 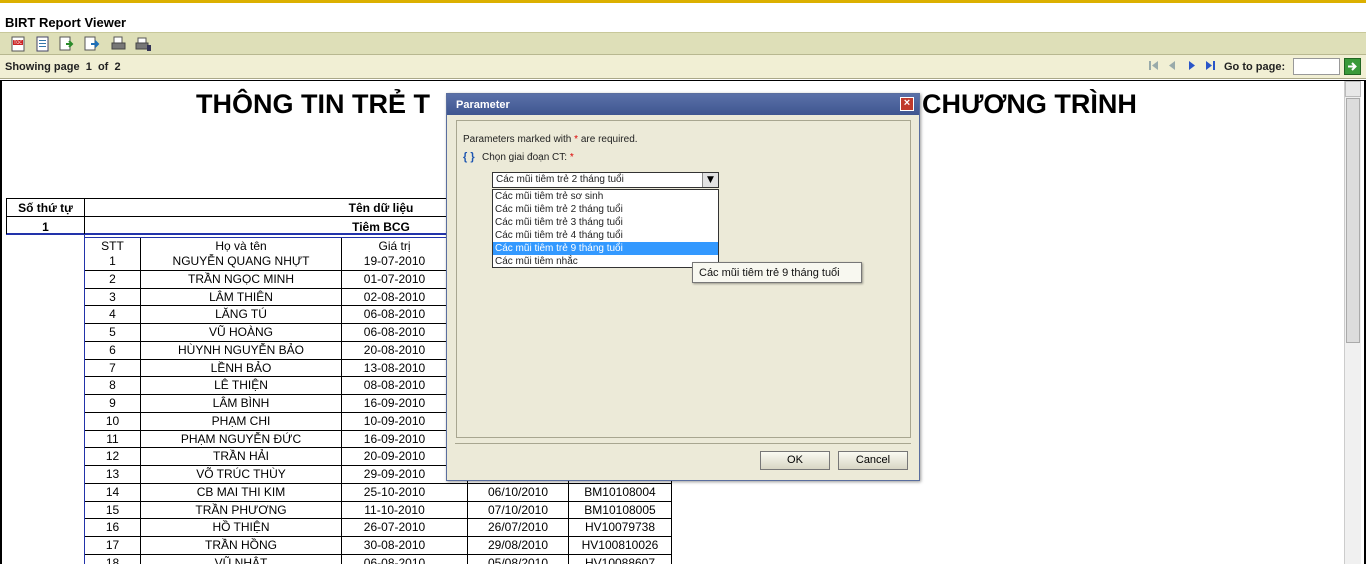 I want to click on goto-page-input, so click(x=1316, y=66).